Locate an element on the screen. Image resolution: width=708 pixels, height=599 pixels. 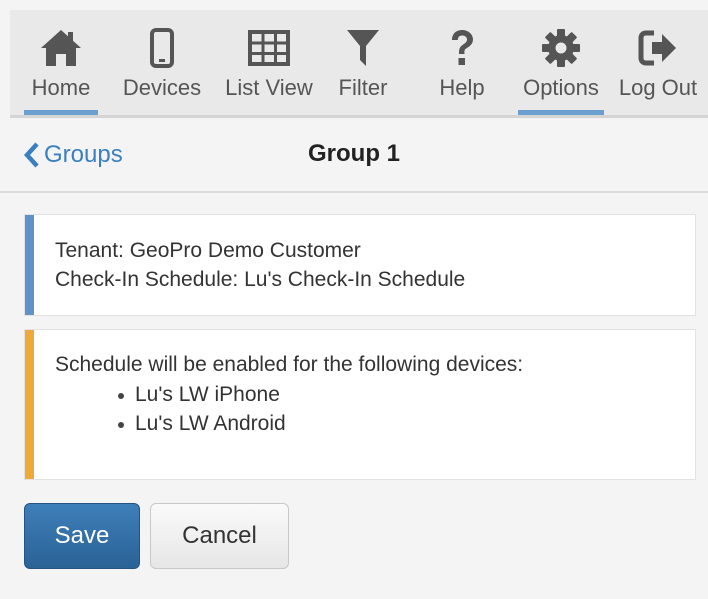
nav-help: Help is located at coordinates (462, 62).